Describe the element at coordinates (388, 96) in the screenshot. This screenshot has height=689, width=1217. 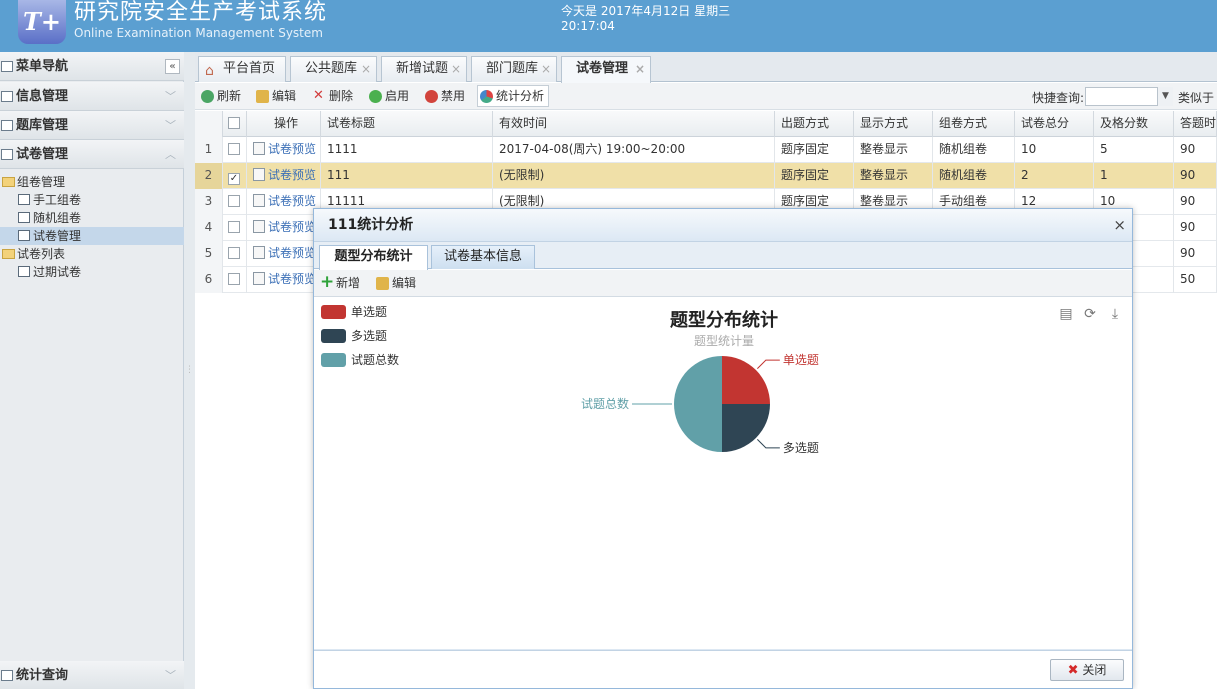
I see `enable-button: 启用` at that location.